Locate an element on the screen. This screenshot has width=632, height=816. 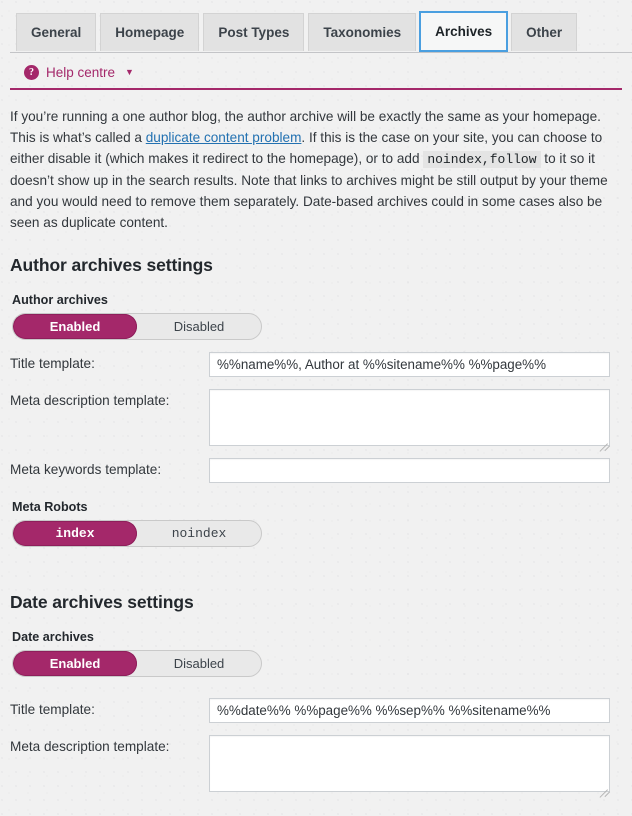
date-archives-enable-toggle: Enabled Disabled is located at coordinates (137, 663).